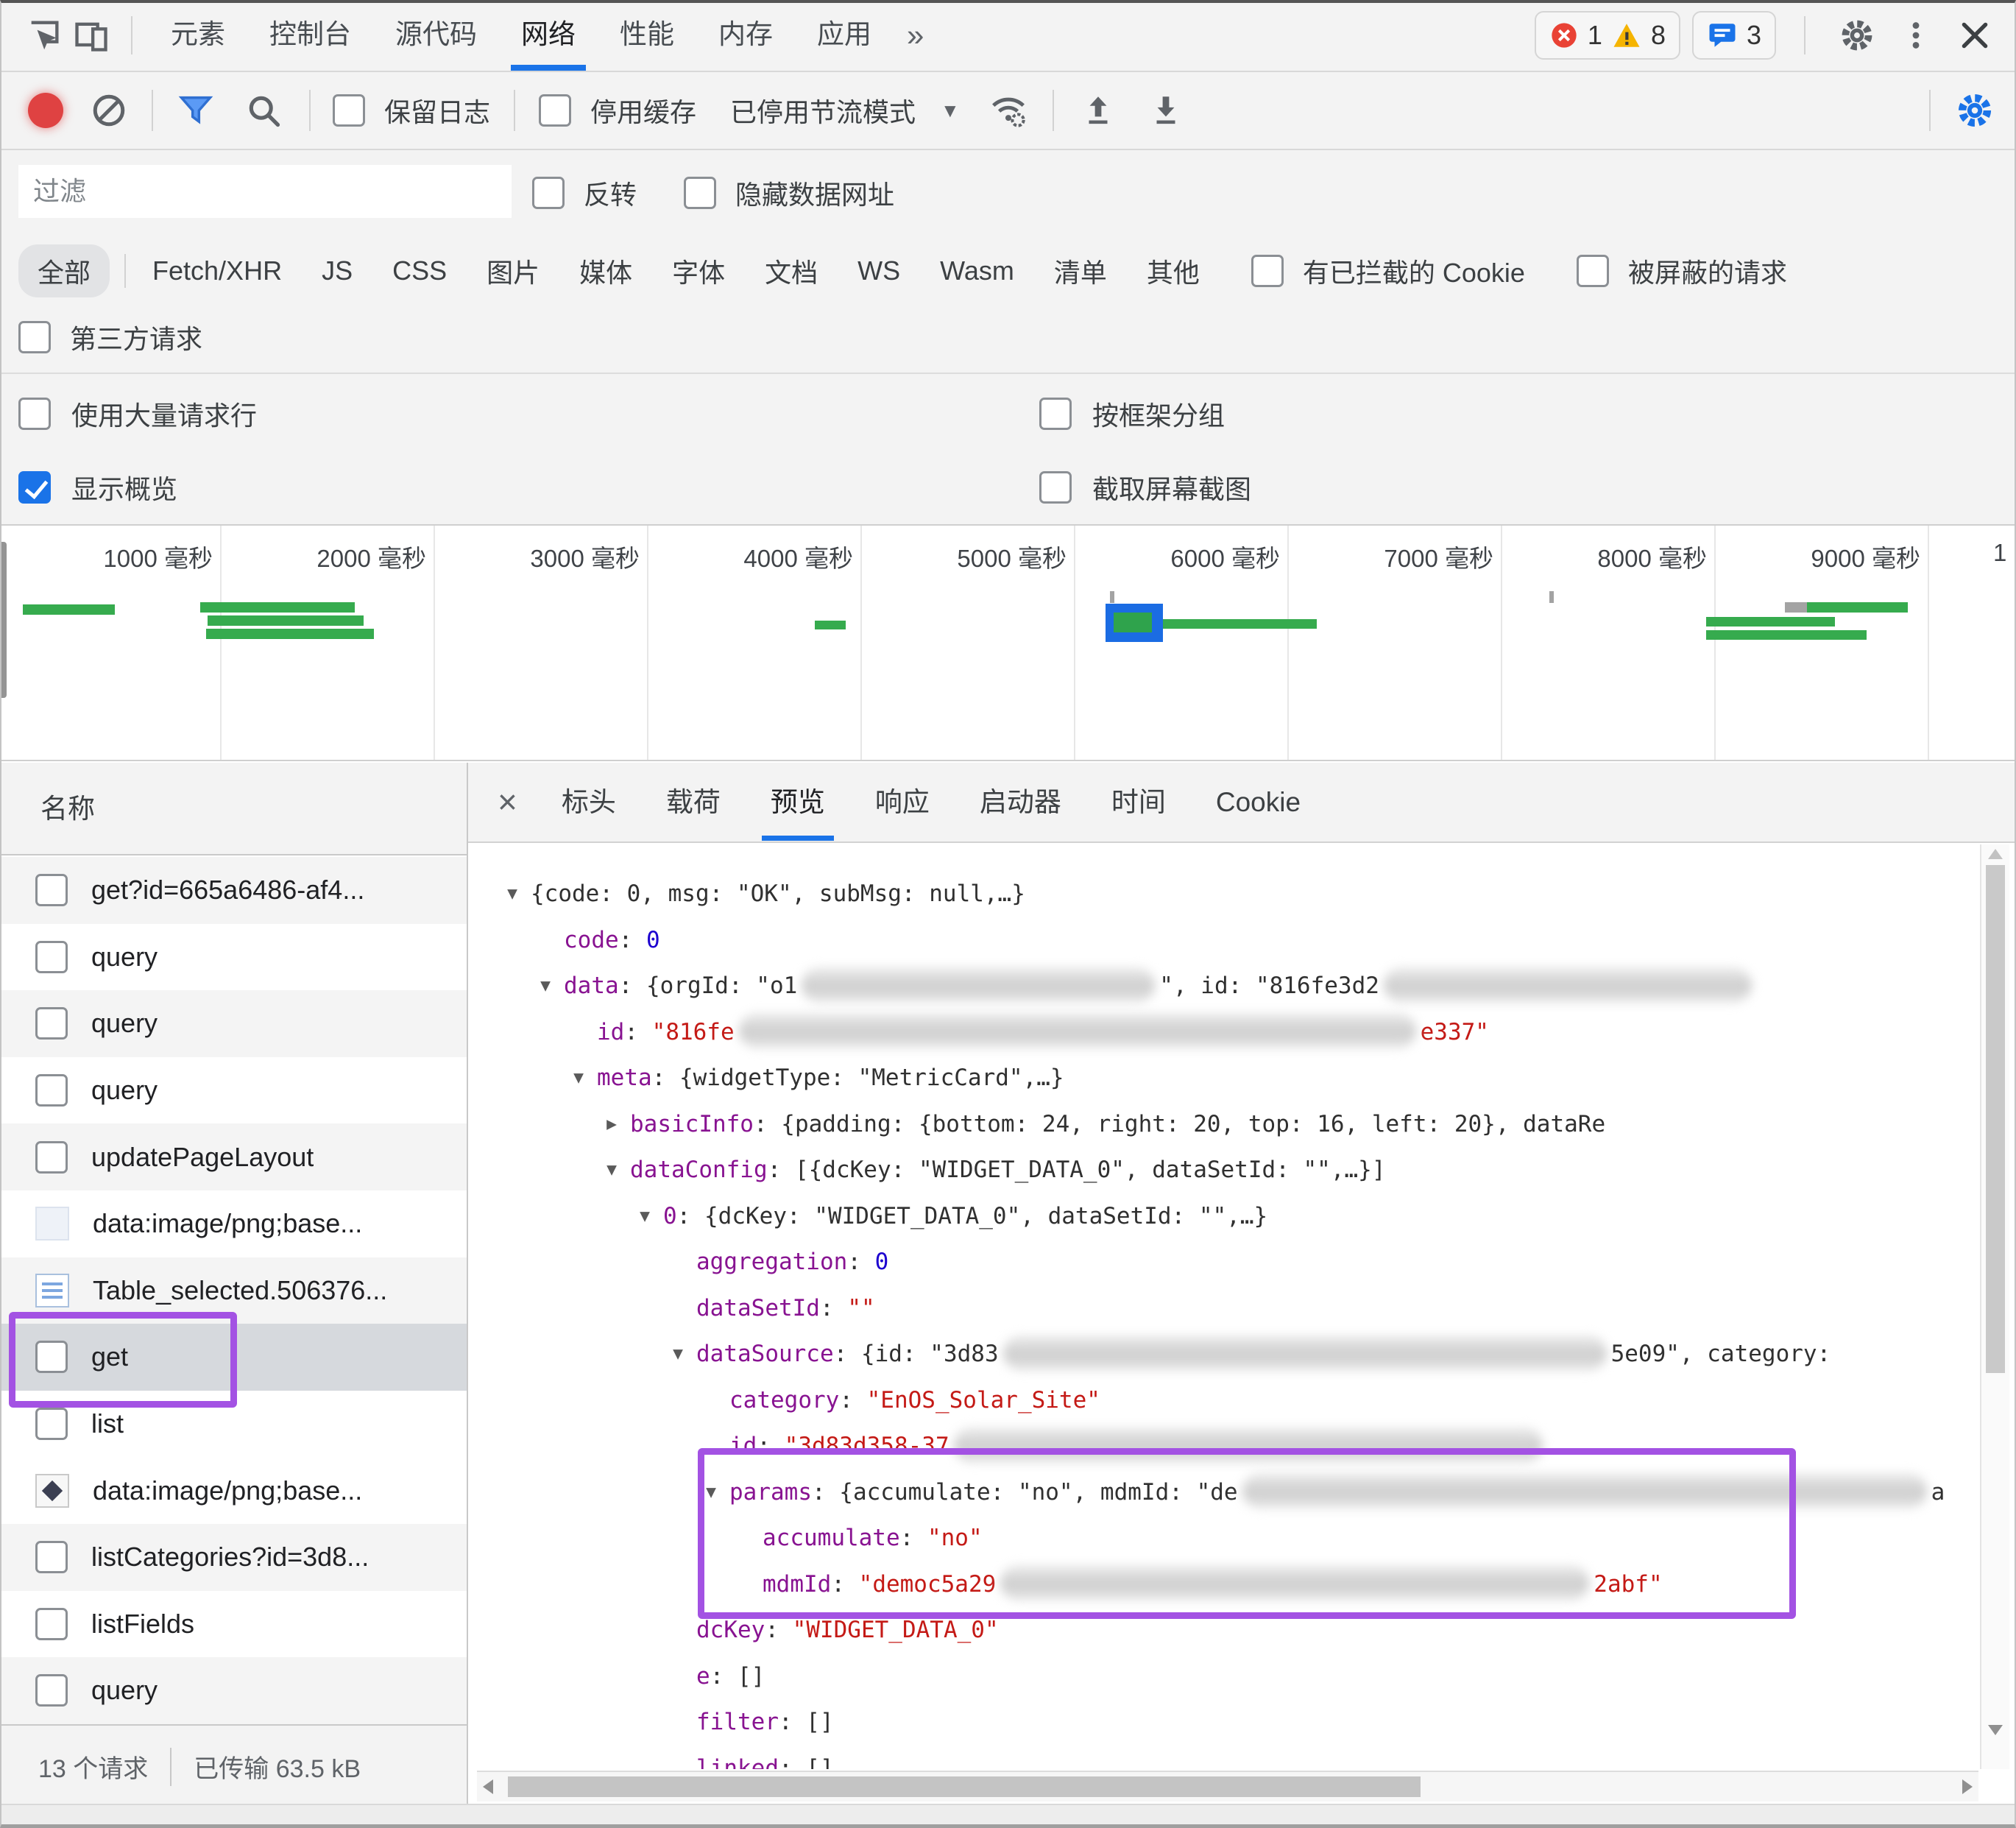 This screenshot has height=1828, width=2016. Describe the element at coordinates (977, 271) in the screenshot. I see `type-chip-Wasm: Wasm` at that location.